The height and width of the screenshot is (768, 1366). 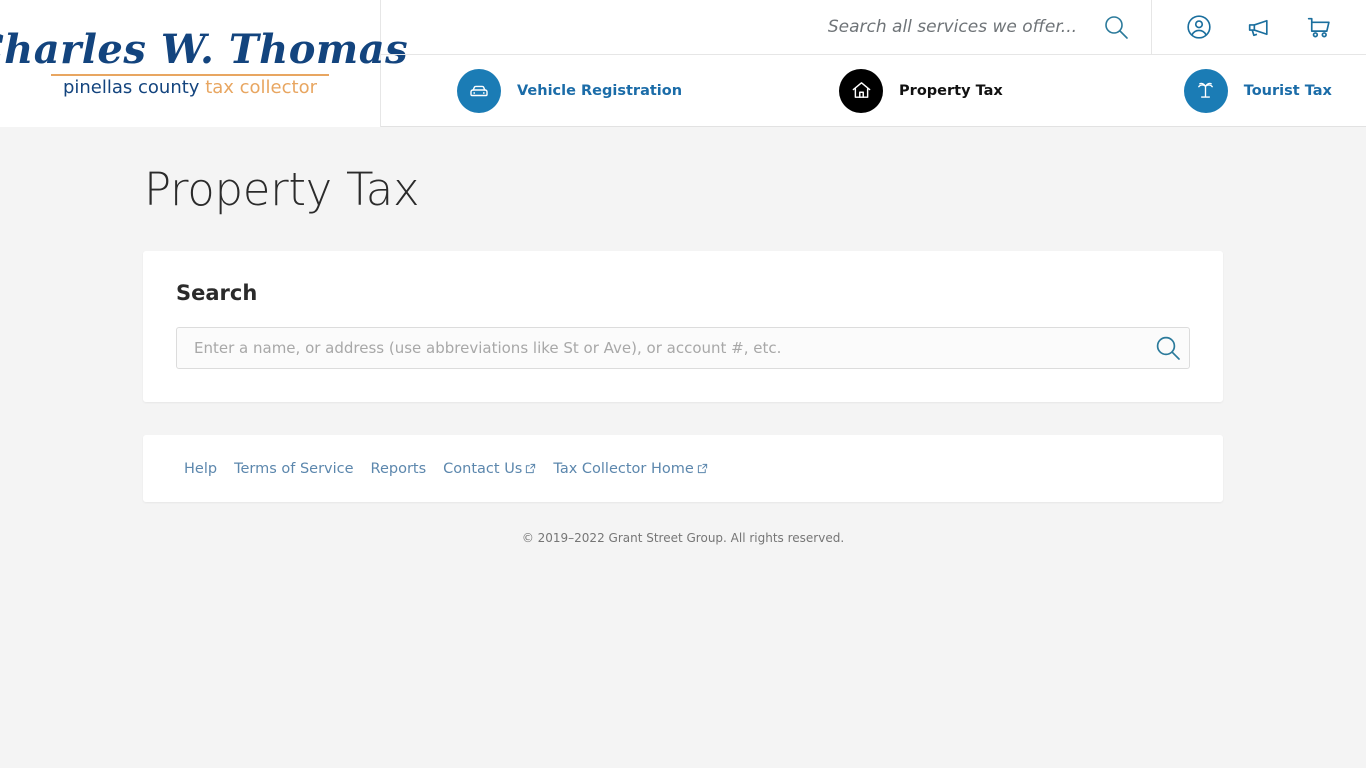 I want to click on footer-link-reports: Reports, so click(x=399, y=469).